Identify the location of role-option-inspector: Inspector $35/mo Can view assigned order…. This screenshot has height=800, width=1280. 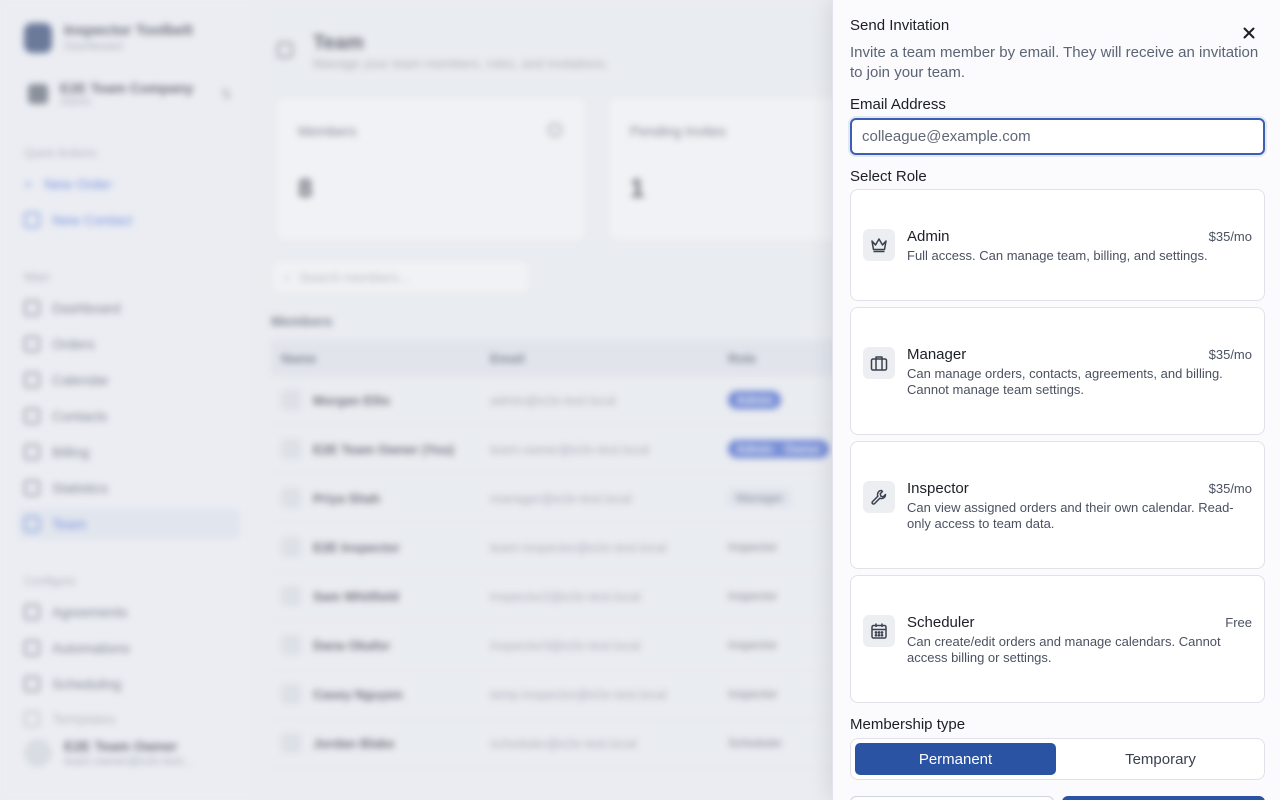
(1057, 505).